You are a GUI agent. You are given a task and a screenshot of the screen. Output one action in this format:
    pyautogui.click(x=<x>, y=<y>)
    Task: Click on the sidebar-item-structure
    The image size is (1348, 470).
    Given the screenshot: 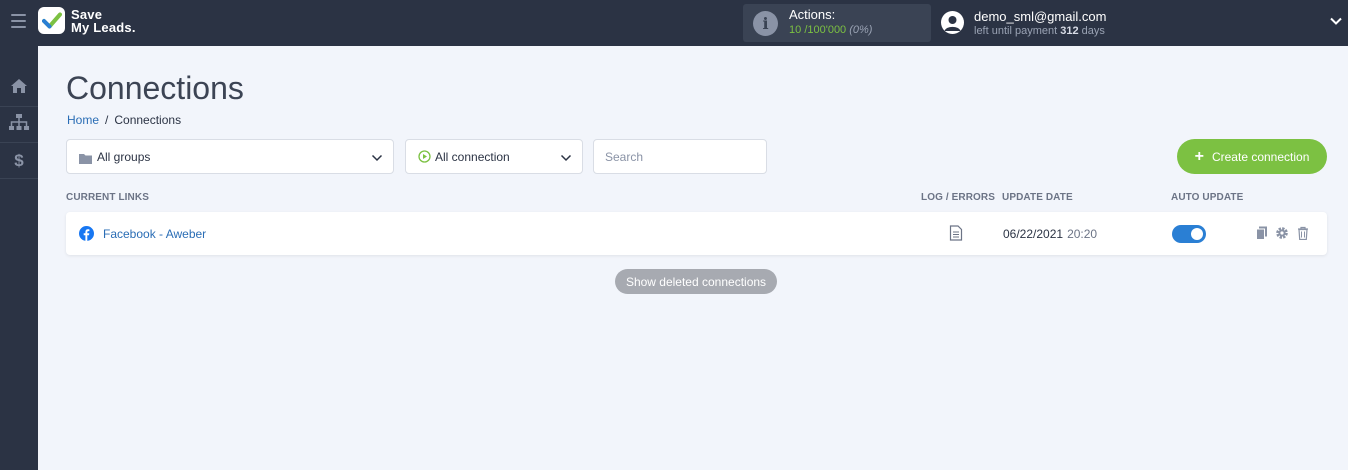 What is the action you would take?
    pyautogui.click(x=19, y=125)
    